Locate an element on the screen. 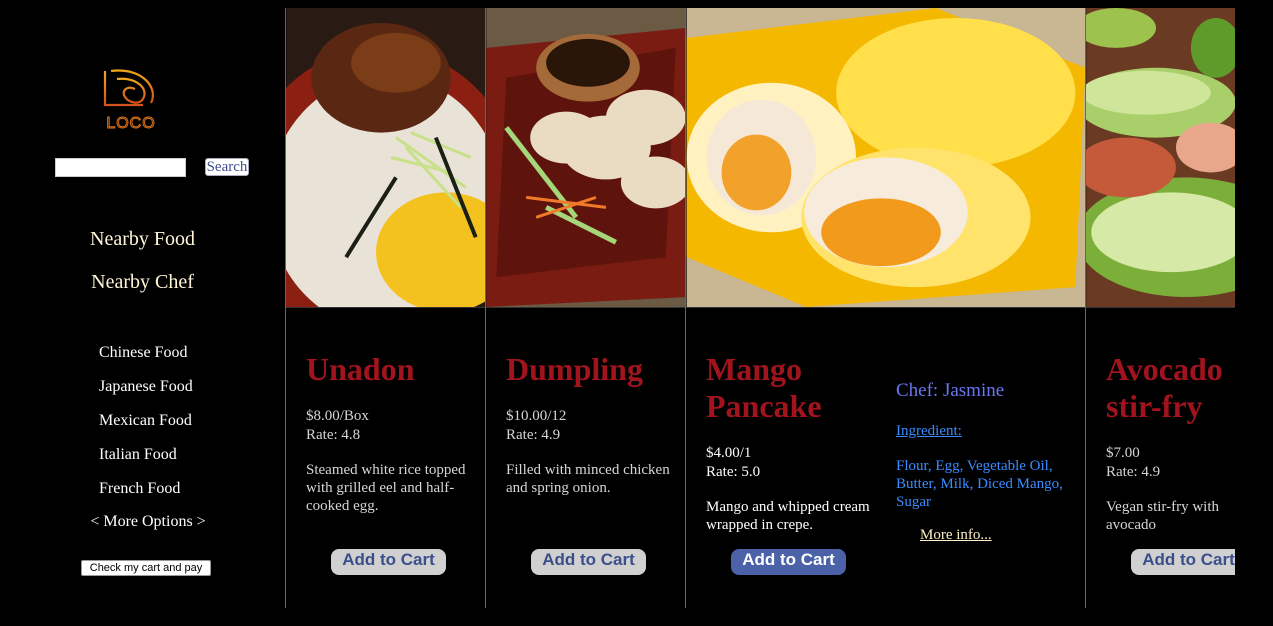 The height and width of the screenshot is (626, 1273). category-italian-food: Italian Food is located at coordinates (138, 455).